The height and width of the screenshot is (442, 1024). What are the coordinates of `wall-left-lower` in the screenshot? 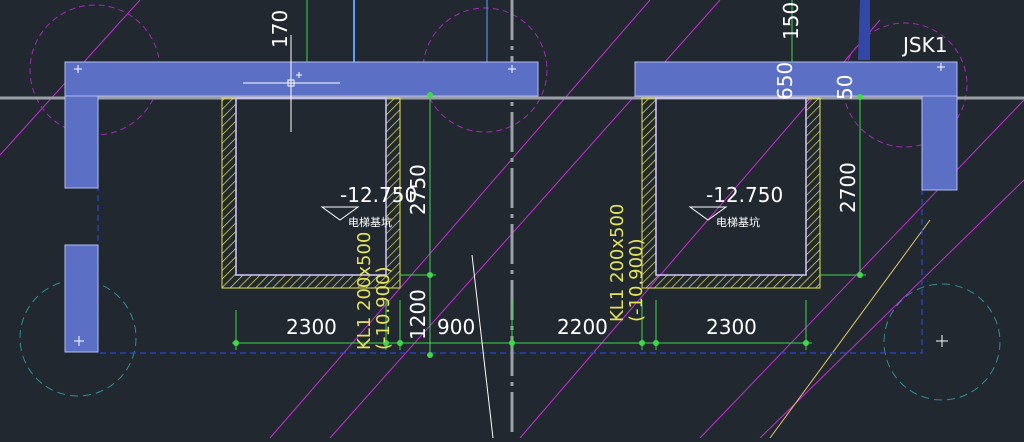 It's located at (81, 298).